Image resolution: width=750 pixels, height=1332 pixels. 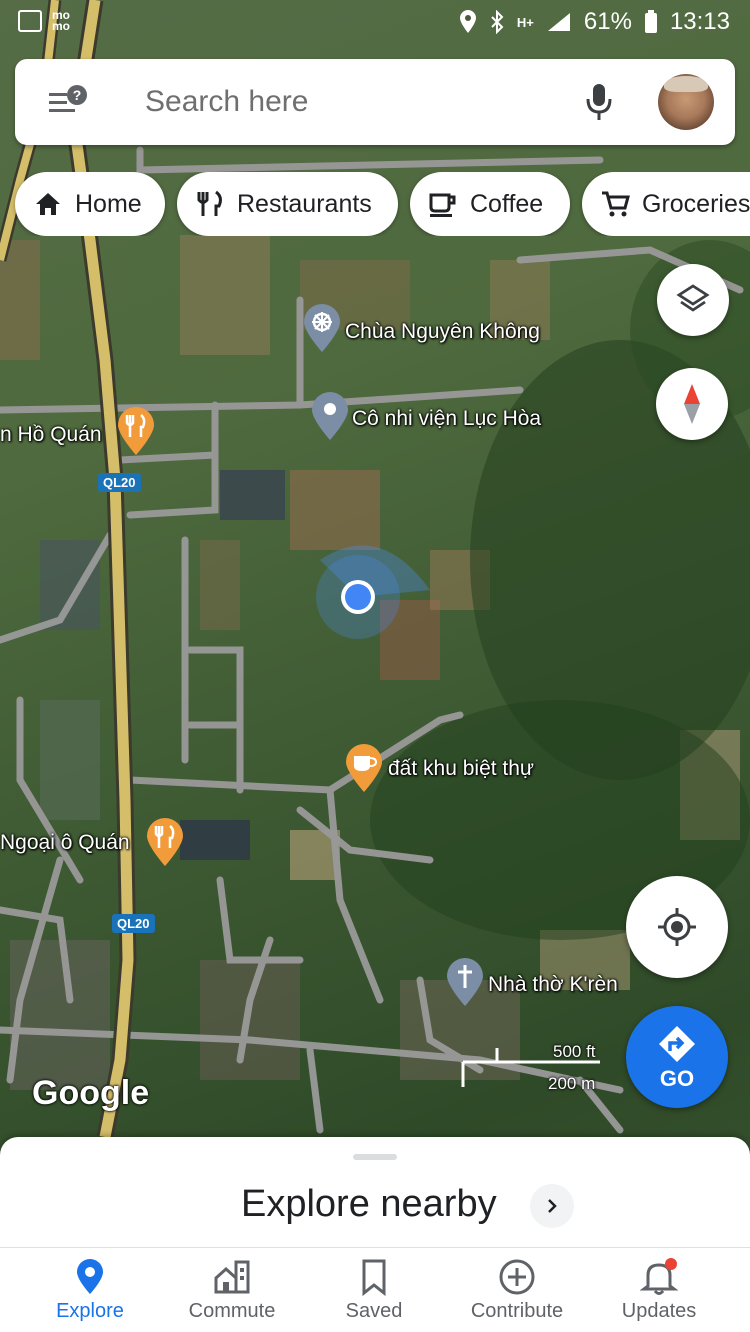 I want to click on nav-label: Explore, so click(x=90, y=1311).